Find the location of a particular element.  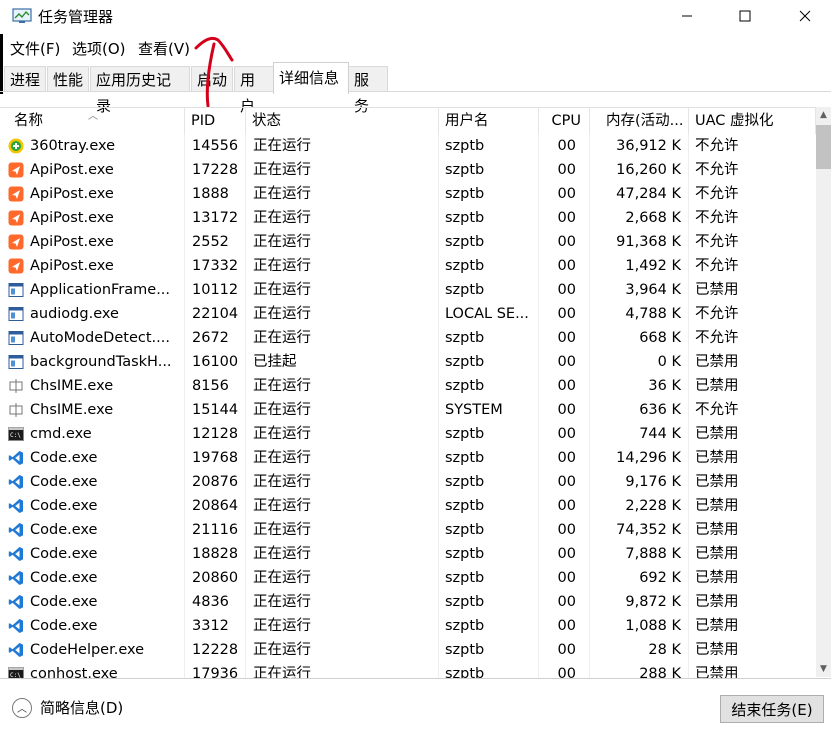

scrollbar-thumb is located at coordinates (823, 147).